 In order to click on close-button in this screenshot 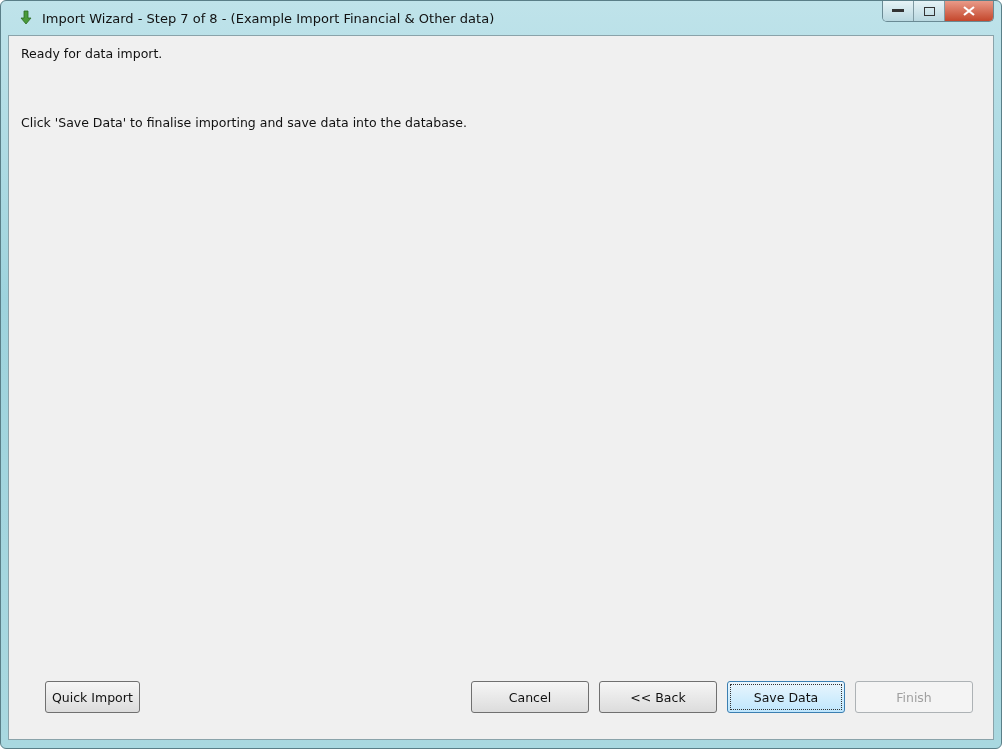, I will do `click(969, 11)`.